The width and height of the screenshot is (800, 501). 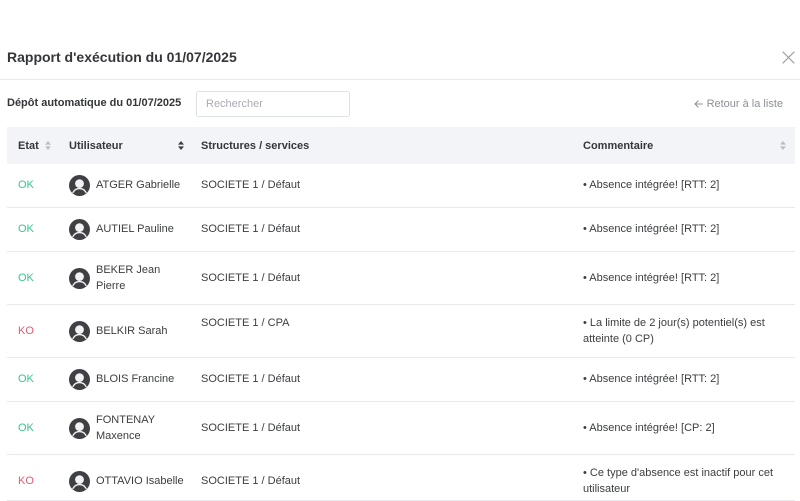 What do you see at coordinates (132, 330) in the screenshot?
I see `user-name: BELKIR Sarah` at bounding box center [132, 330].